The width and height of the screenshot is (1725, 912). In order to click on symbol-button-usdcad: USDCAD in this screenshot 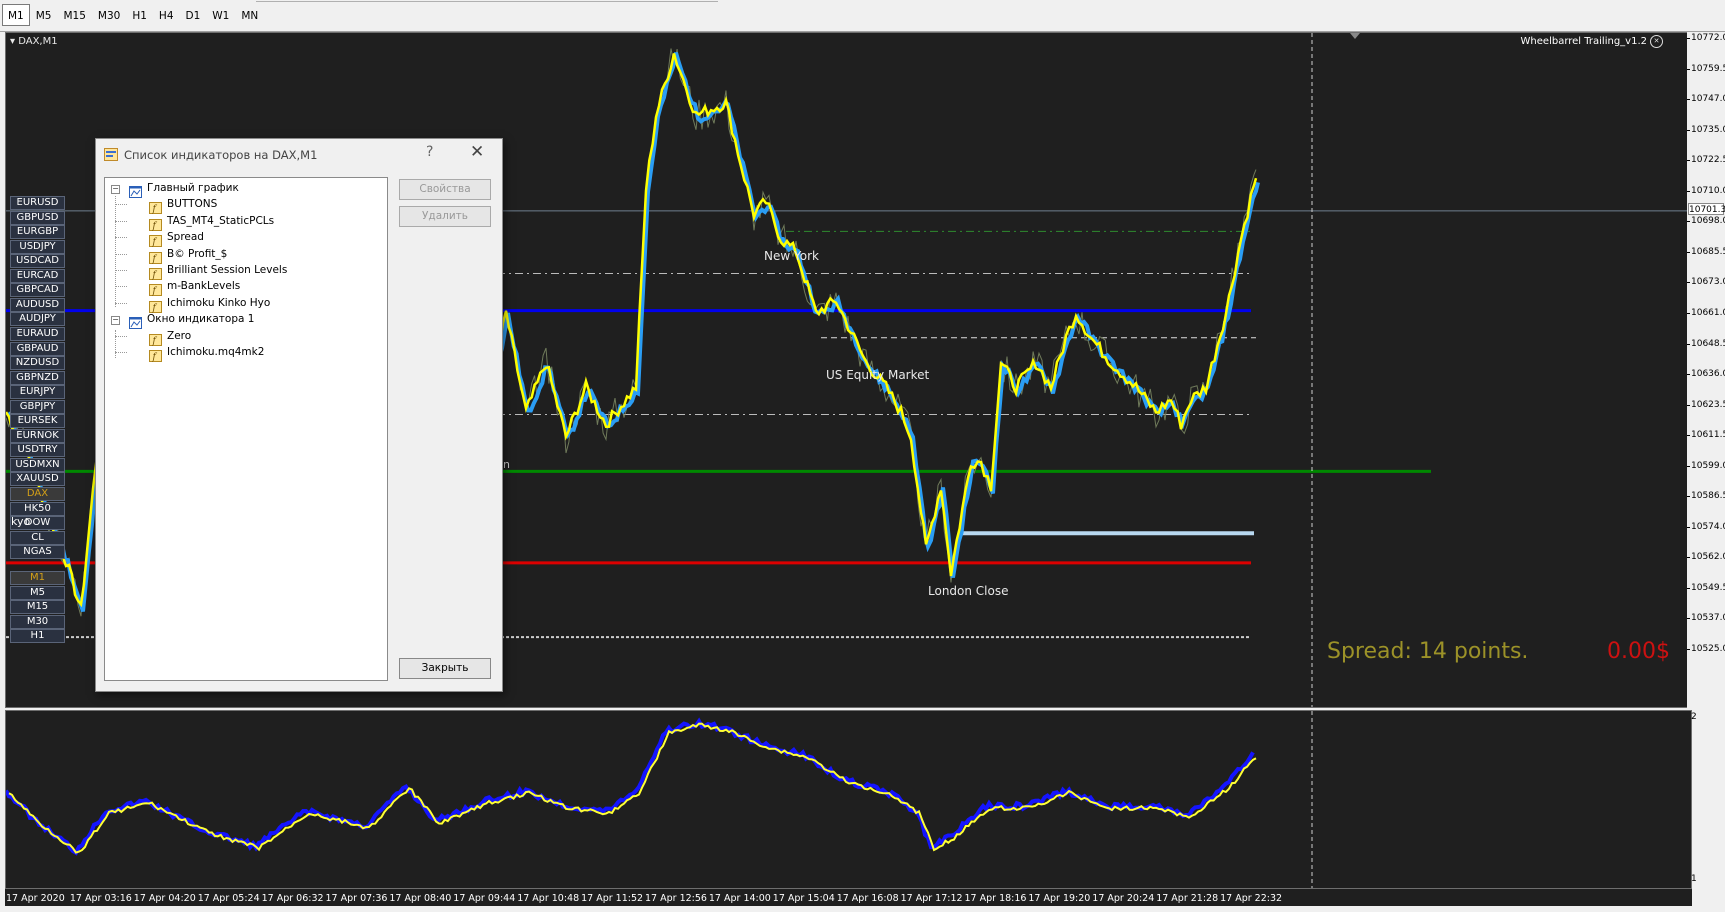, I will do `click(37, 261)`.